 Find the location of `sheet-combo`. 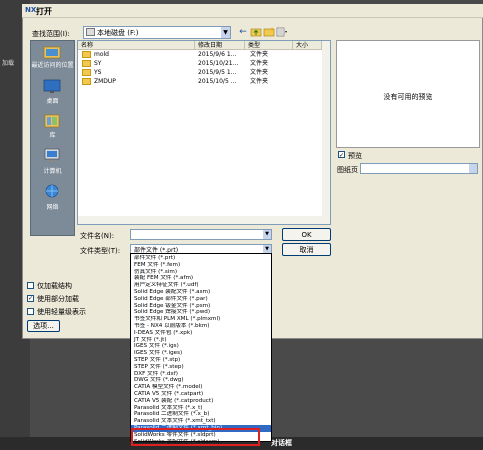

sheet-combo is located at coordinates (419, 168).